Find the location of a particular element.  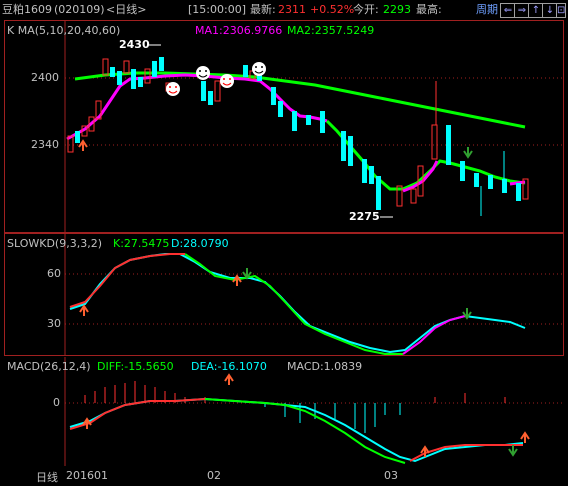

macd-title: MACD(26,12,4) is located at coordinates (49, 366).